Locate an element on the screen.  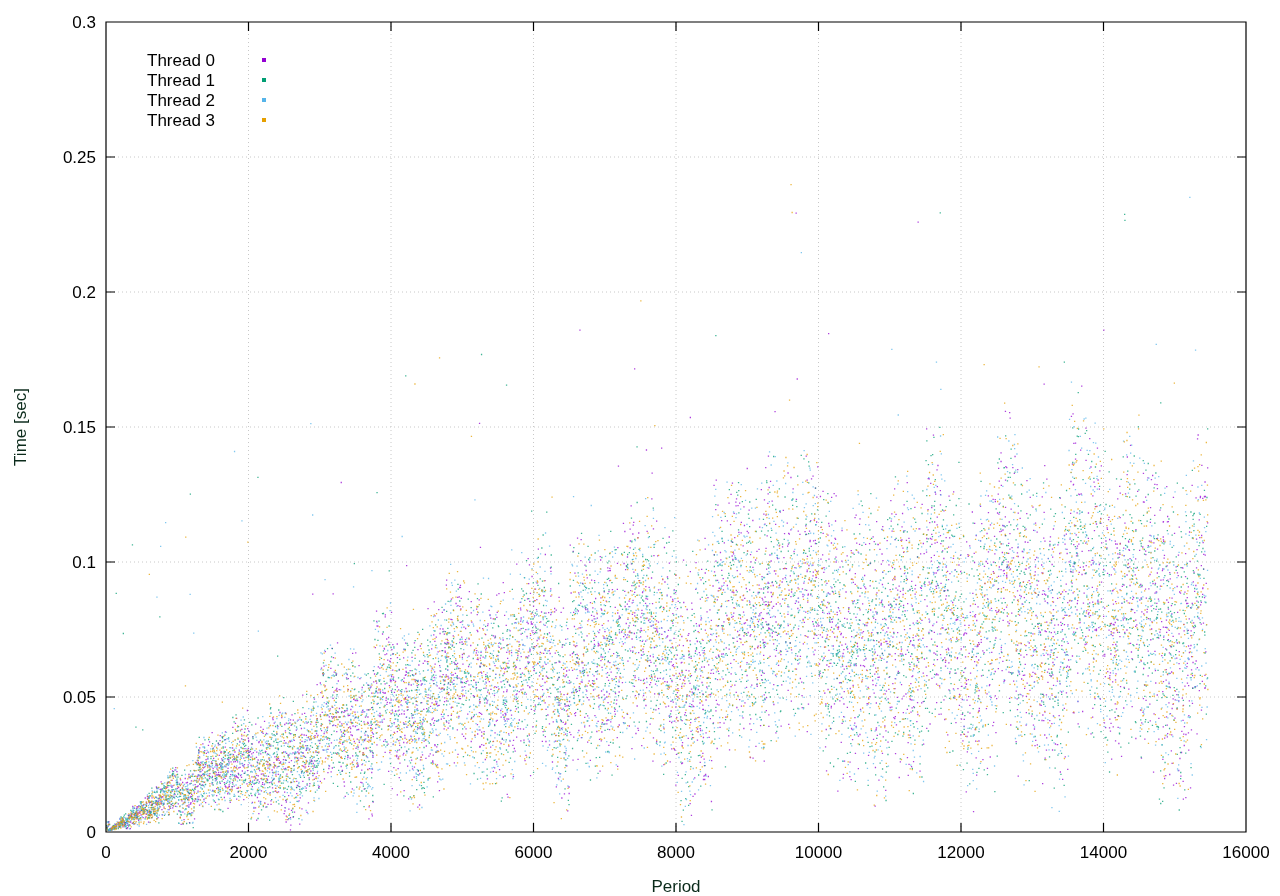
x-tick-label: 0 is located at coordinates (106, 852).